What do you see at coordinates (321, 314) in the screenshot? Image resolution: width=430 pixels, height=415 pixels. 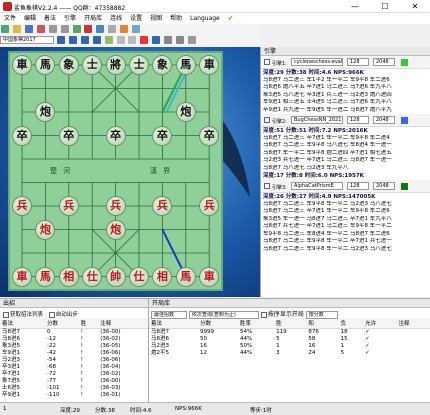 I see `sort-by-select: 按分数` at bounding box center [321, 314].